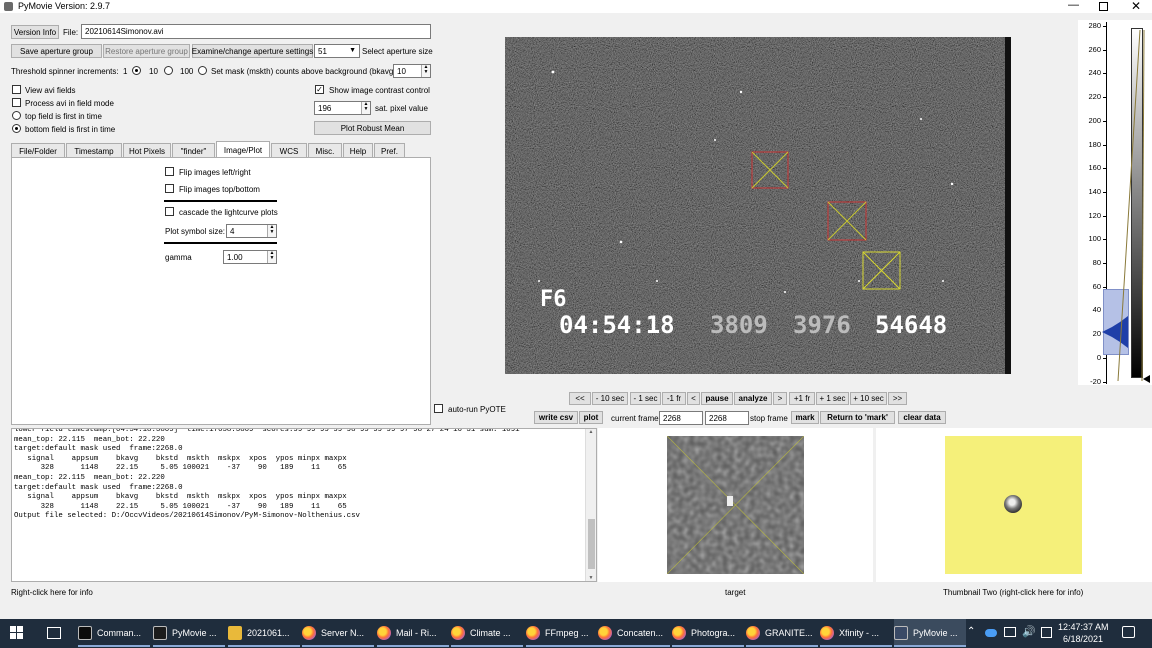 The image size is (1152, 648). What do you see at coordinates (681, 418) in the screenshot?
I see `current-frame-field: 2268` at bounding box center [681, 418].